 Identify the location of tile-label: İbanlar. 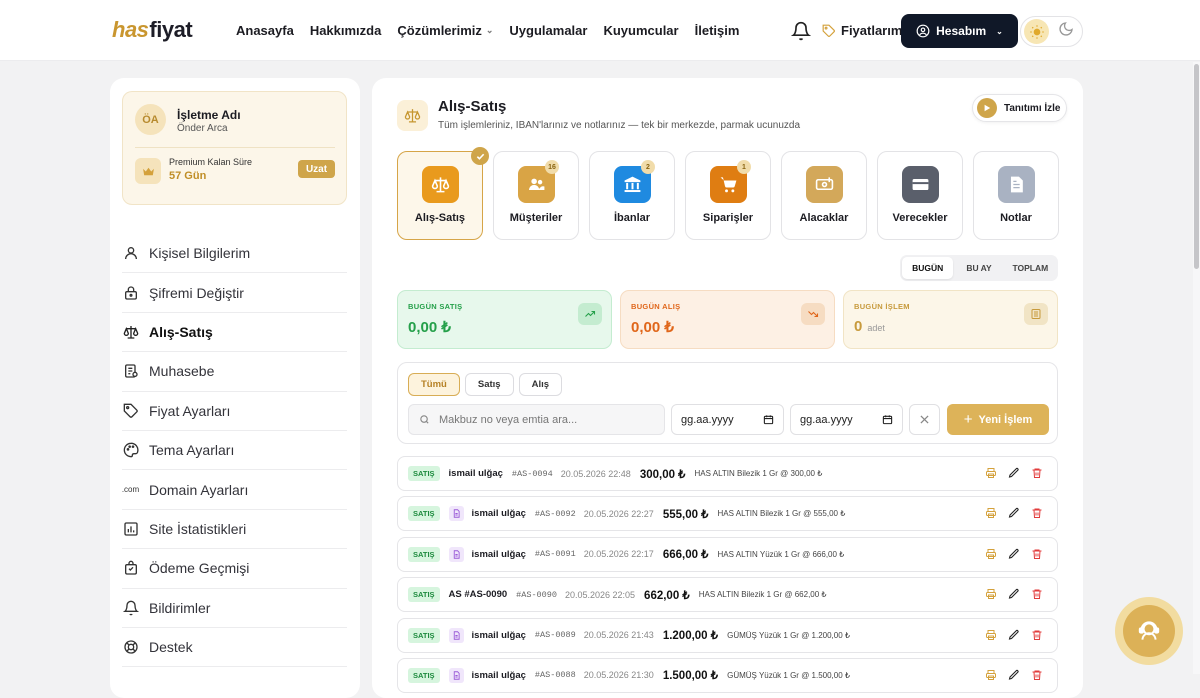
(632, 218).